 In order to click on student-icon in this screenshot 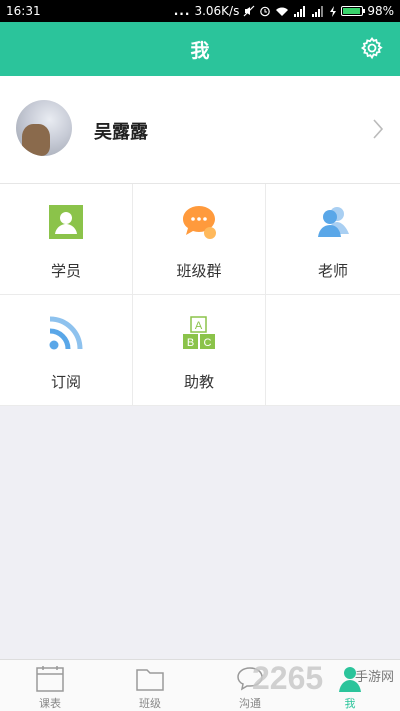, I will do `click(66, 222)`.